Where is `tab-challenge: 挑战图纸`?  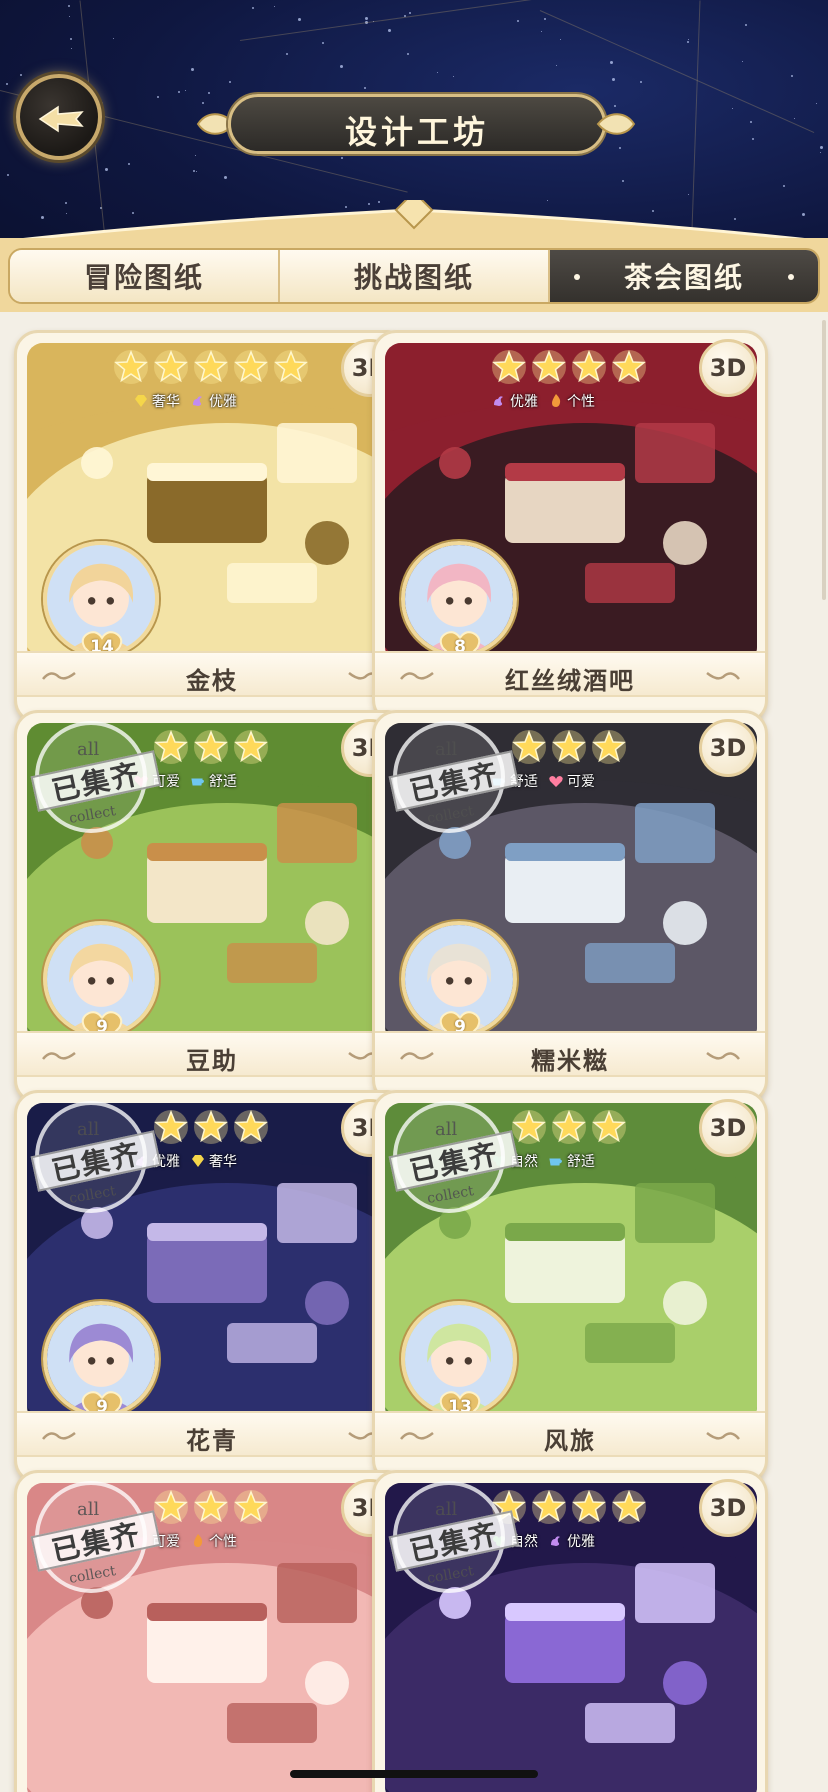 tab-challenge: 挑战图纸 is located at coordinates (415, 276).